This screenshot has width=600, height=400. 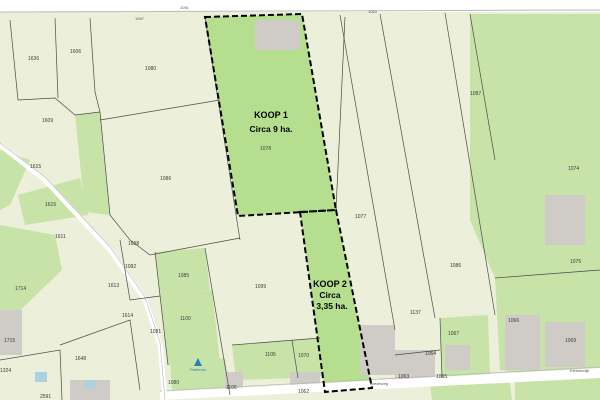 I want to click on koop1-subtitle: Circa 9 ha., so click(x=271, y=129).